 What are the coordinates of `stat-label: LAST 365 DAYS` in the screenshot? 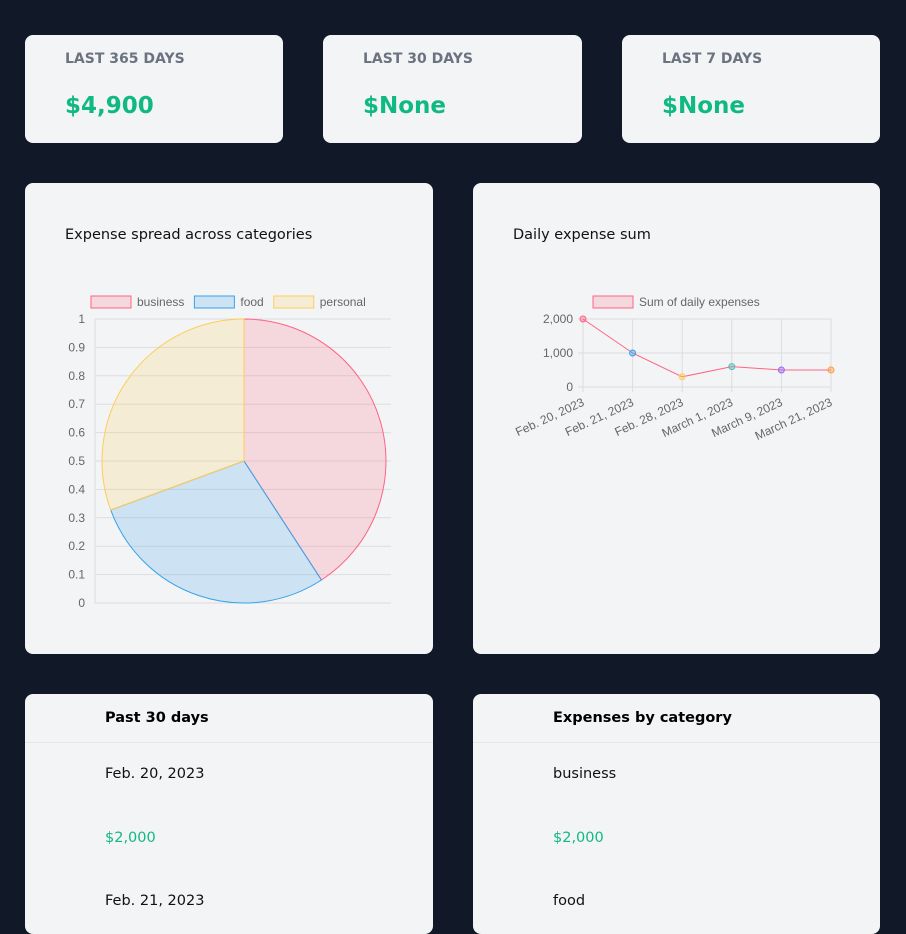 It's located at (125, 59).